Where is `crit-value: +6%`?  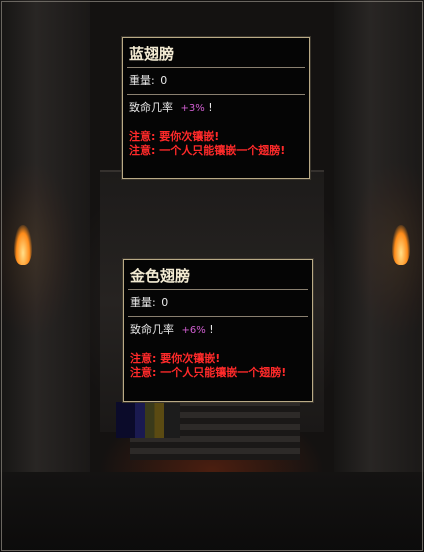 crit-value: +6% is located at coordinates (193, 330).